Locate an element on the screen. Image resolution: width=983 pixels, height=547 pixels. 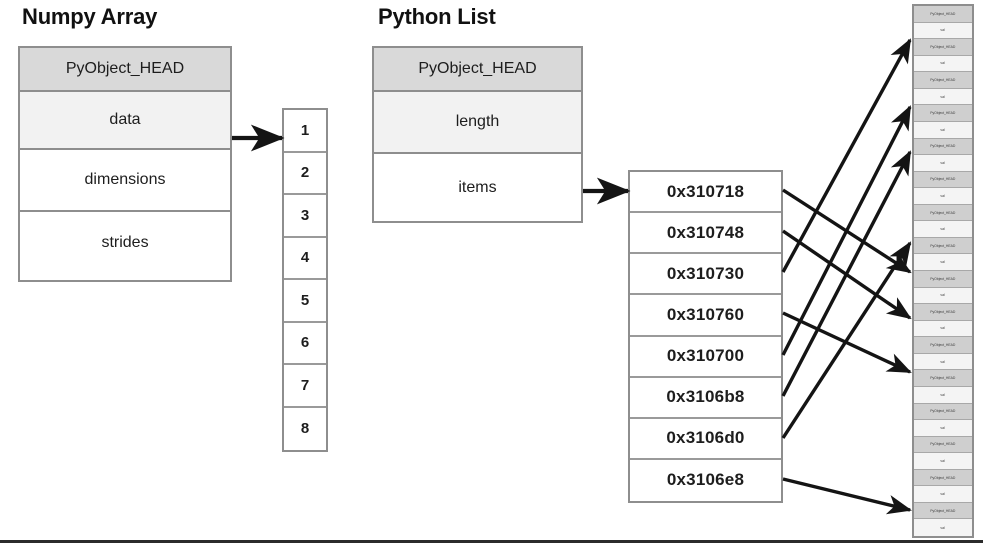
page-bottom-rule is located at coordinates (491, 541).